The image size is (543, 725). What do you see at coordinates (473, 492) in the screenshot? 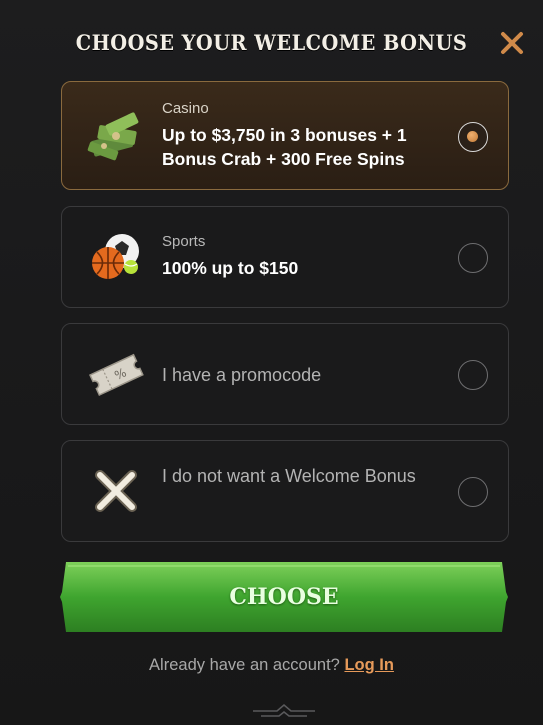
I see `option-no-bonus-radio` at bounding box center [473, 492].